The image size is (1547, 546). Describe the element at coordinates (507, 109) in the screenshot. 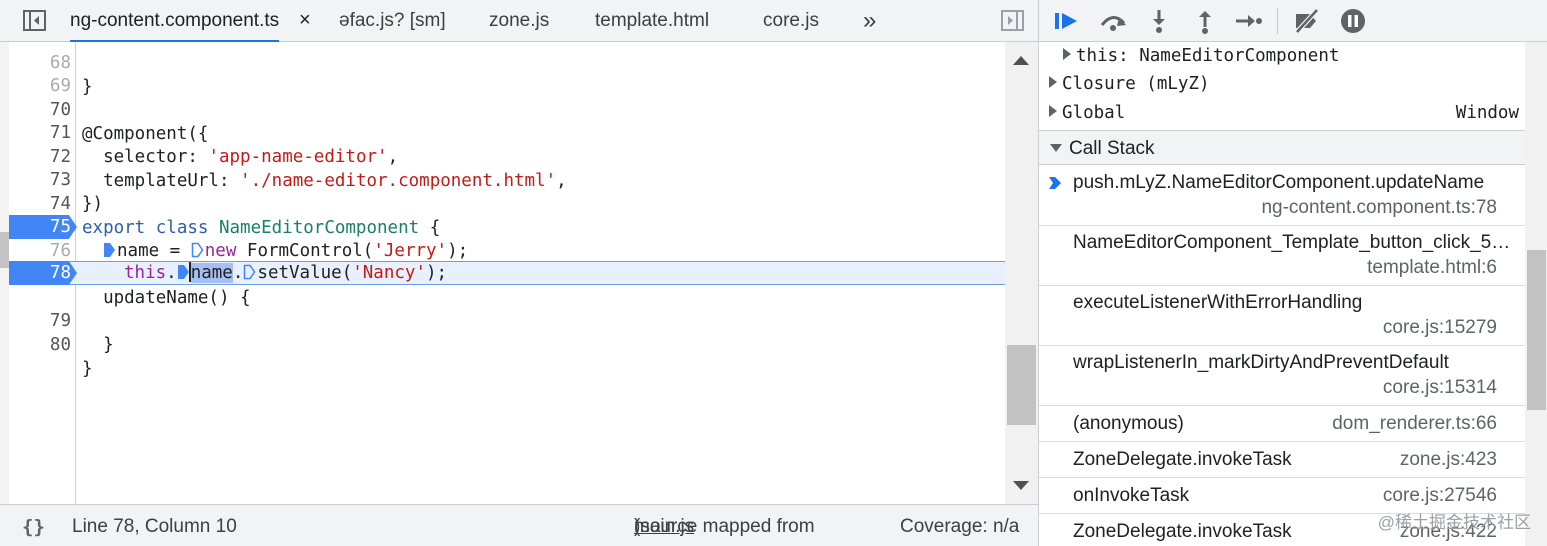

I see `code-line: 70 @Component({` at that location.